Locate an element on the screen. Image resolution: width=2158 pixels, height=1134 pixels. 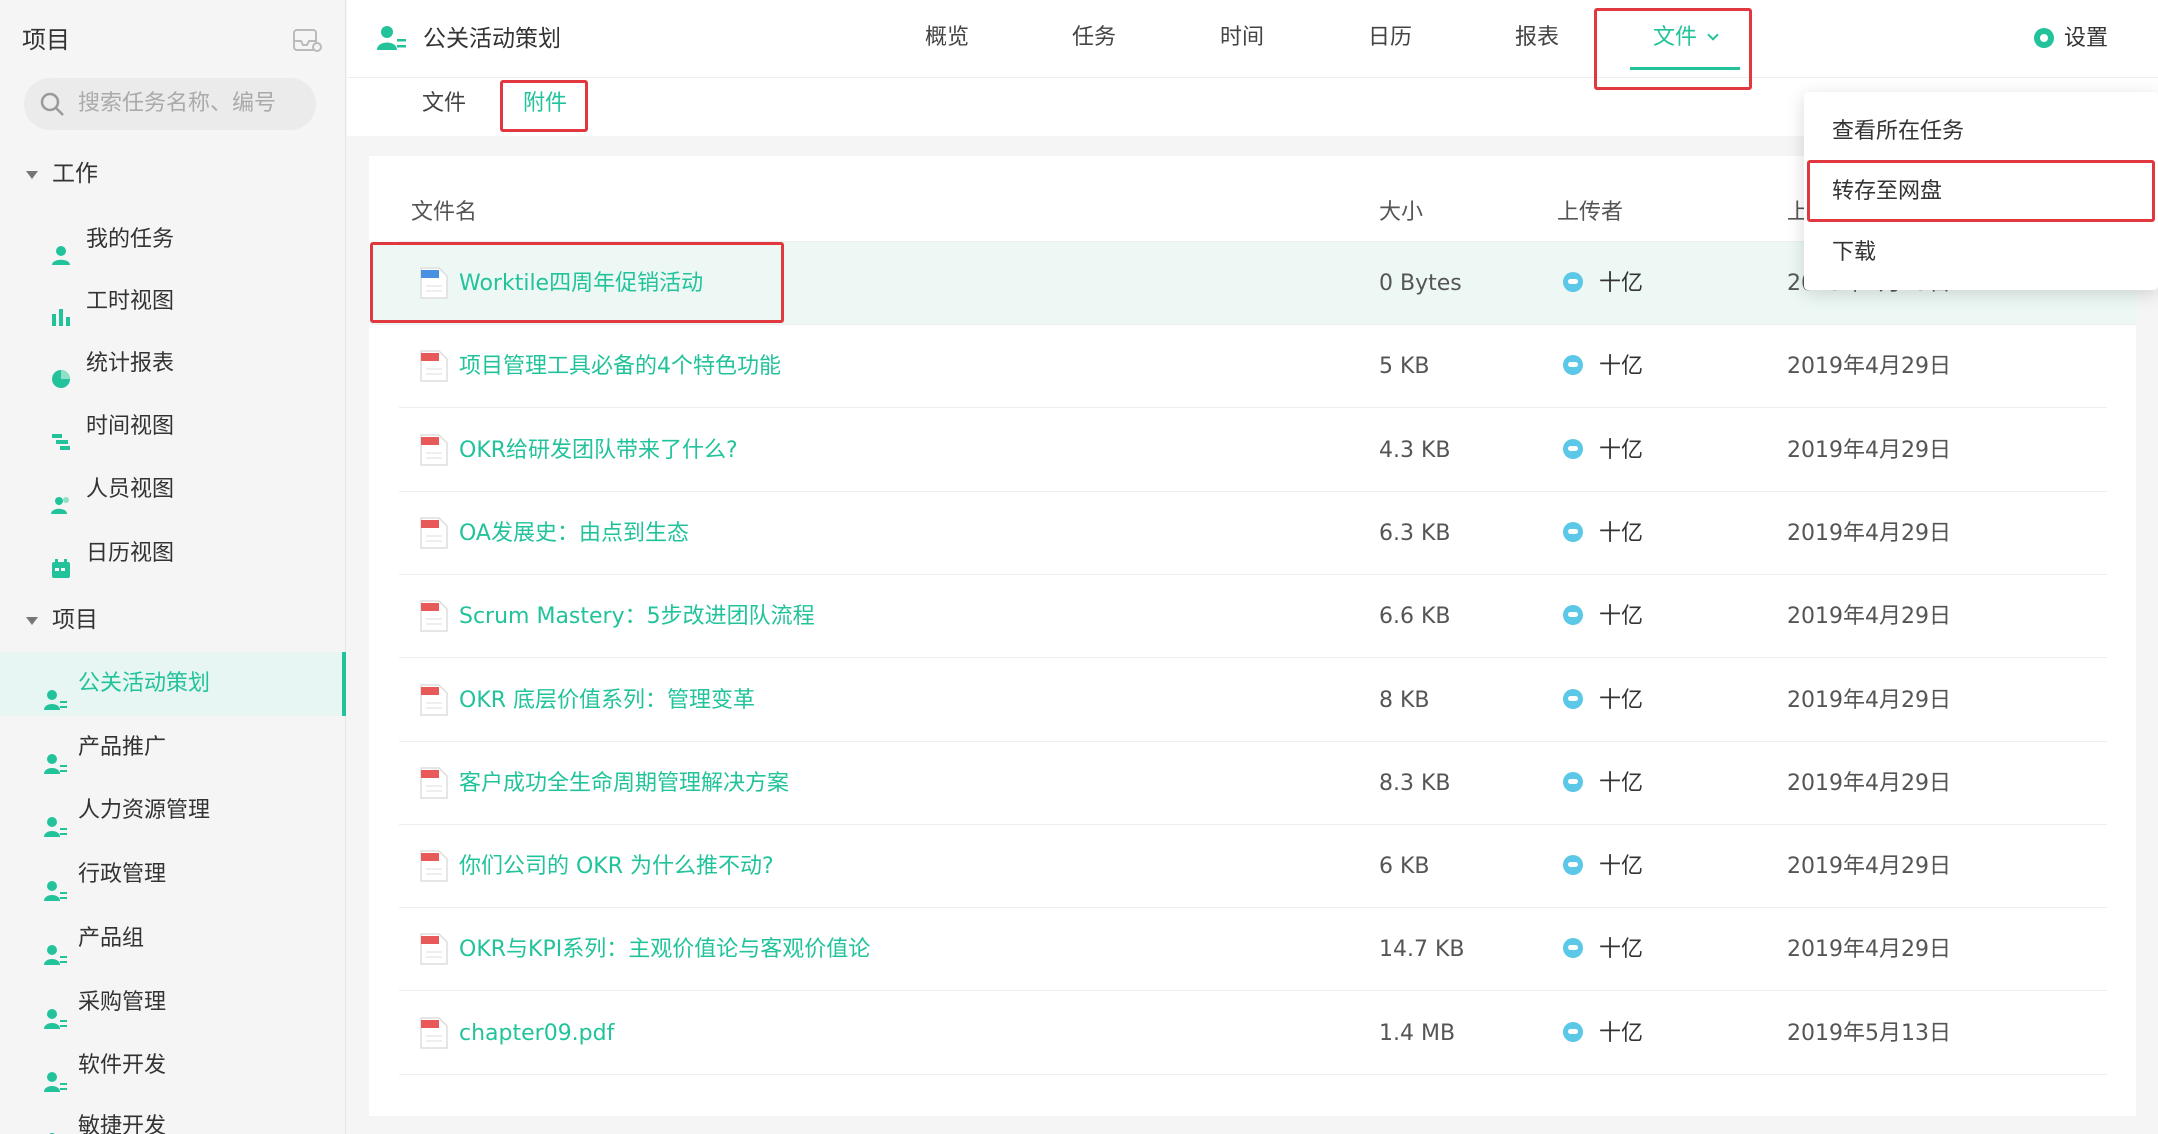
sidebar-item-label: 我的任务 is located at coordinates (130, 239).